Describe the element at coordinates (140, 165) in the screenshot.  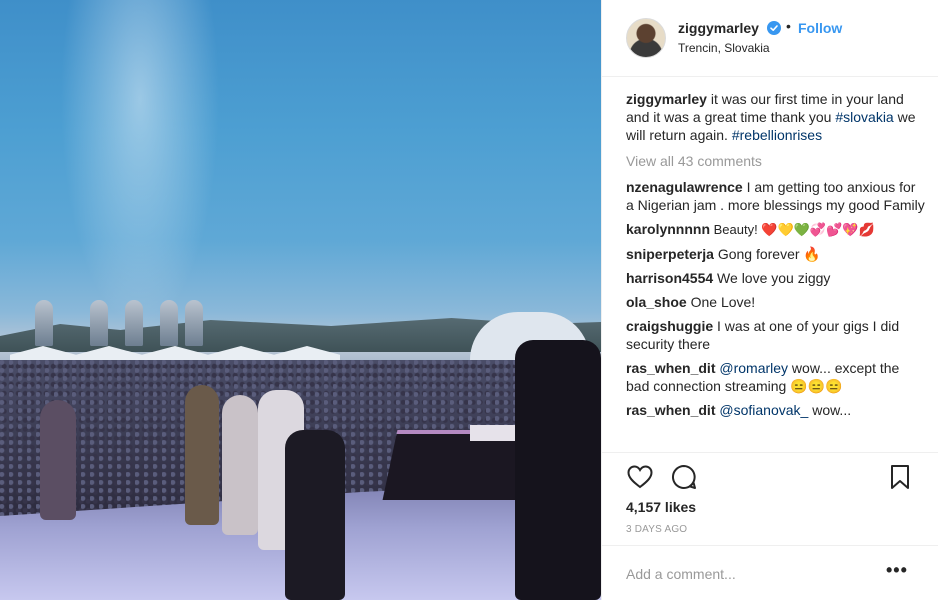
I see `sky-light` at that location.